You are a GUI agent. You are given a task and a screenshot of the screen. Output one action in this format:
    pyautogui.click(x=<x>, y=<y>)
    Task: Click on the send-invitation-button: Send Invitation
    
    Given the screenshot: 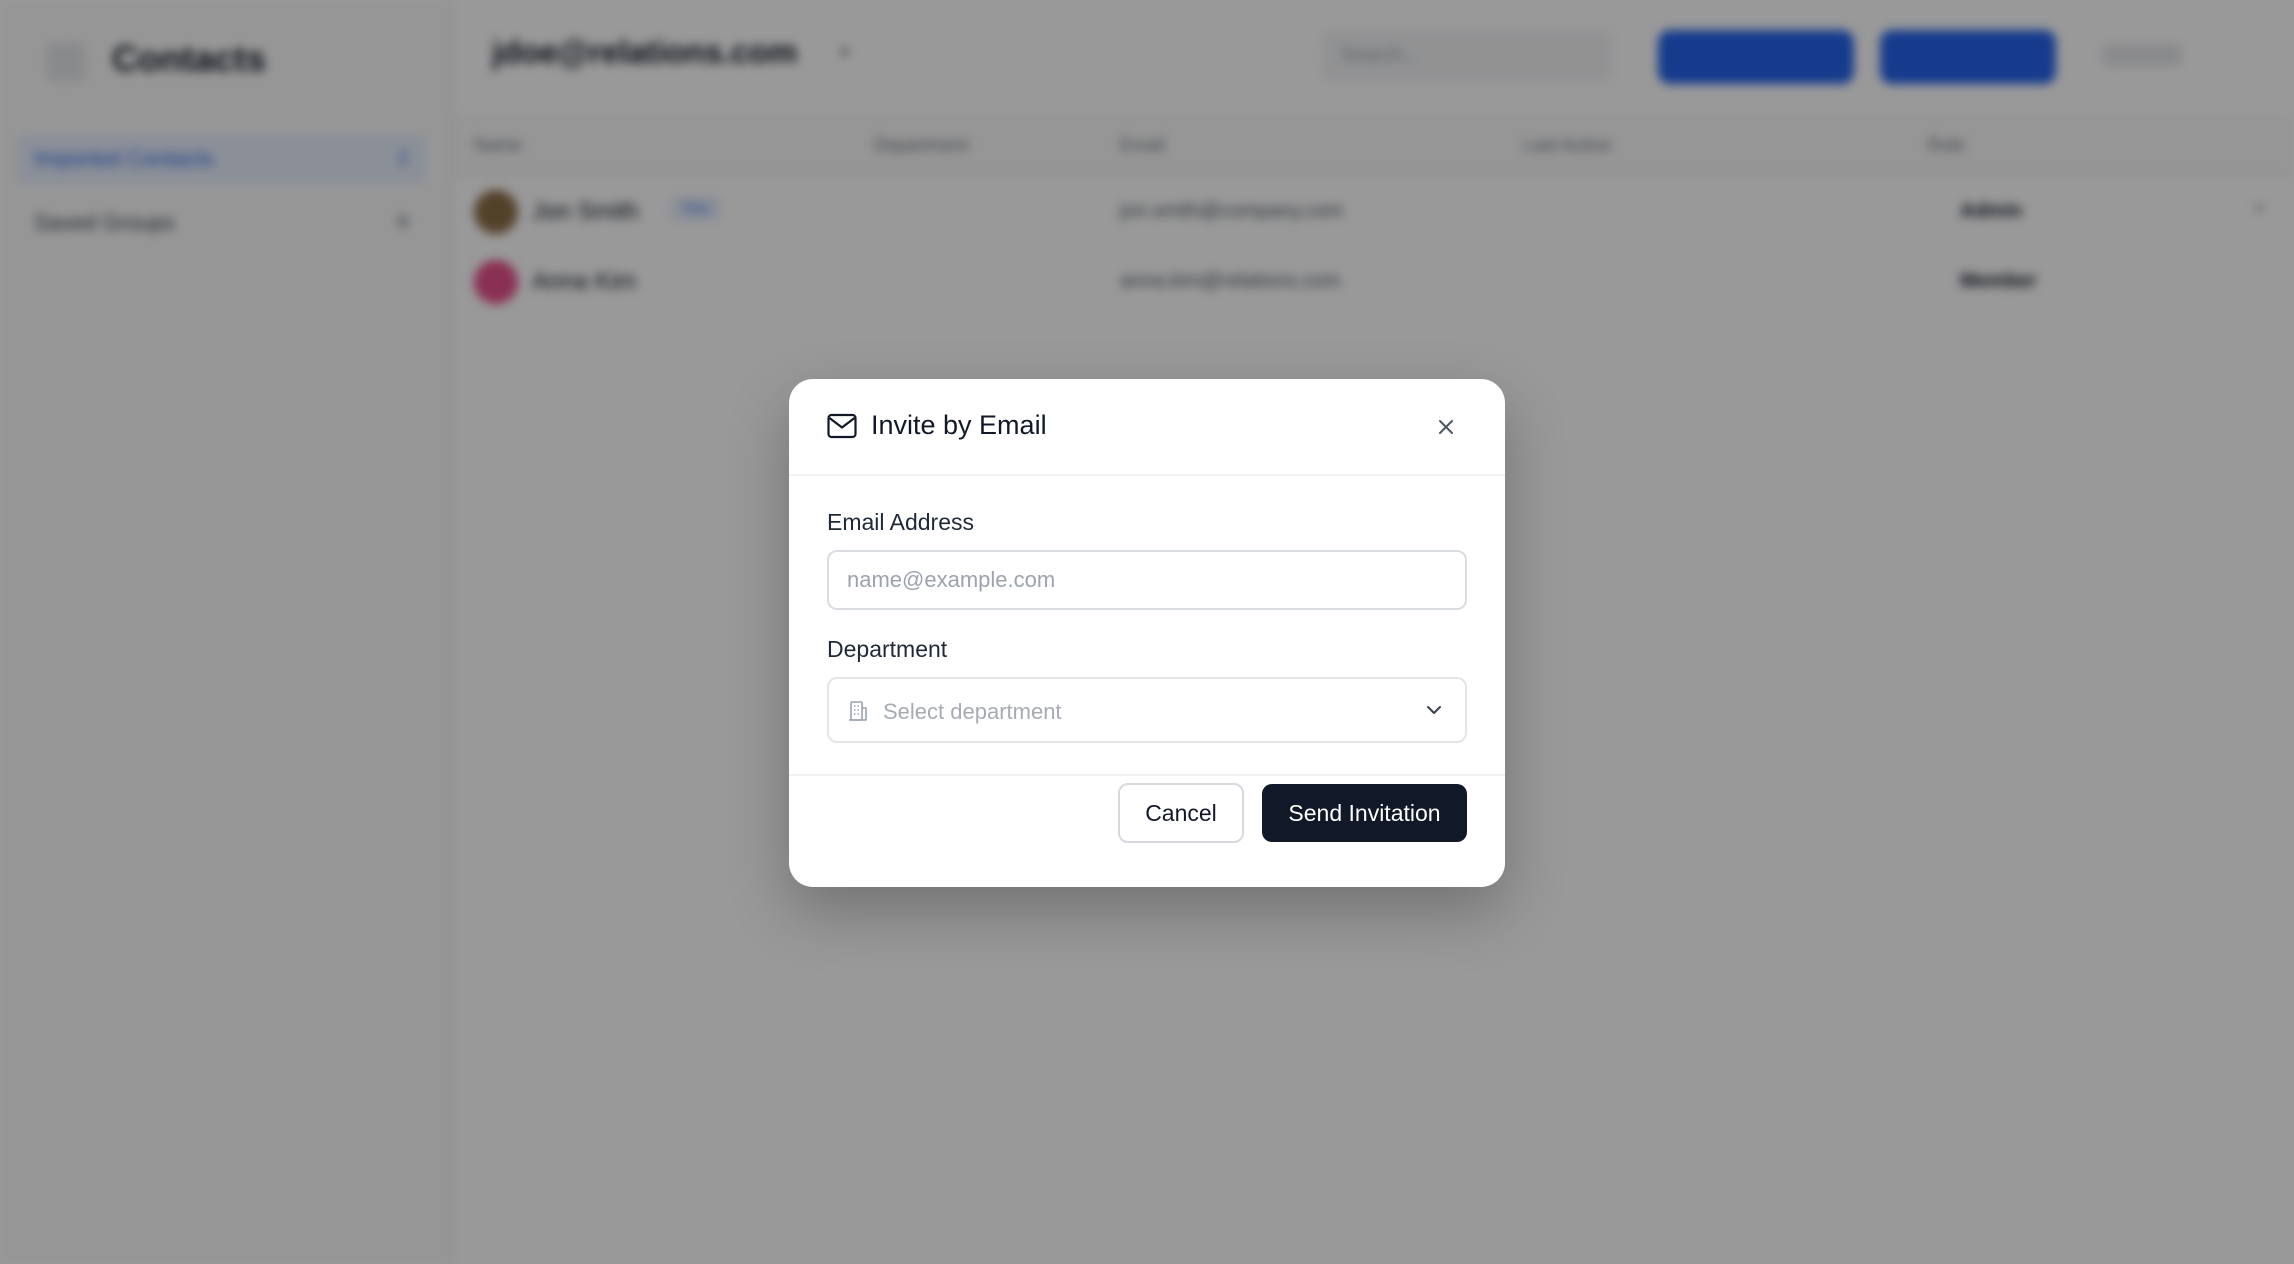 What is the action you would take?
    pyautogui.click(x=1364, y=813)
    